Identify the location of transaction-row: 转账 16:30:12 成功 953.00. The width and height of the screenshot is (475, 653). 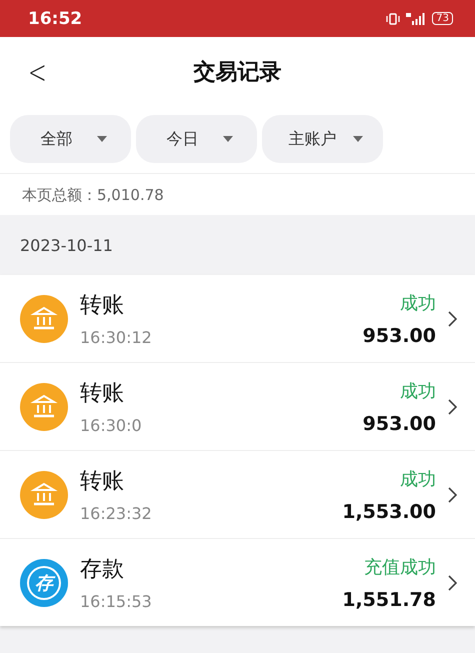
(237, 319).